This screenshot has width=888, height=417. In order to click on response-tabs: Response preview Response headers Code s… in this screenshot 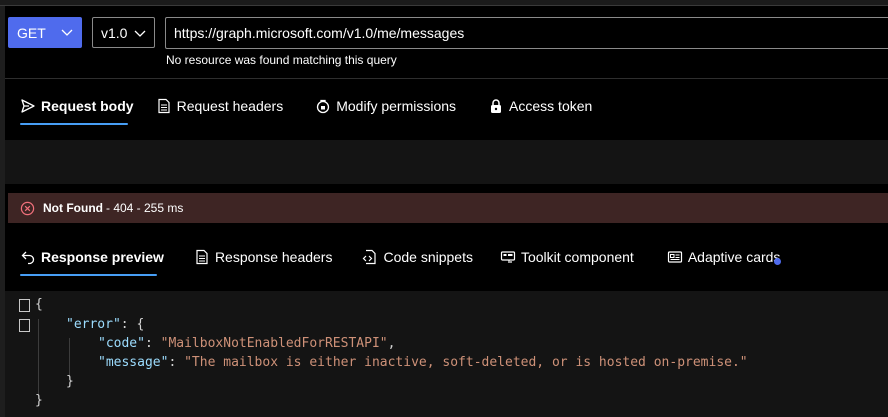, I will do `click(400, 259)`.